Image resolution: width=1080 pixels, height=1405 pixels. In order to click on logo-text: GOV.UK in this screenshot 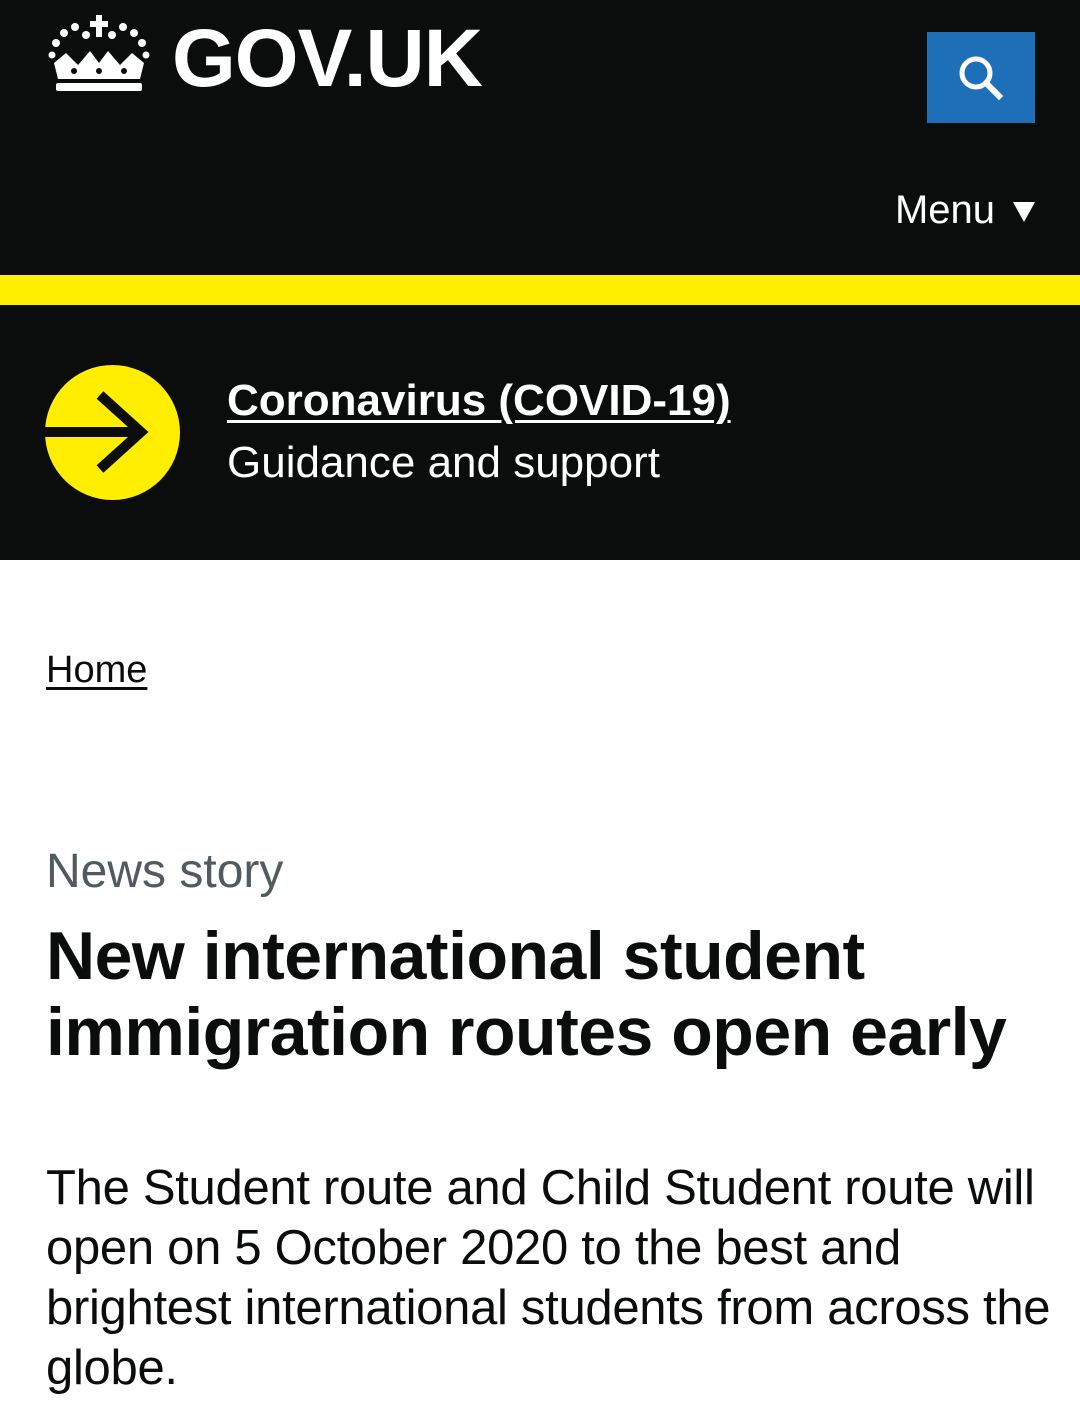, I will do `click(327, 58)`.